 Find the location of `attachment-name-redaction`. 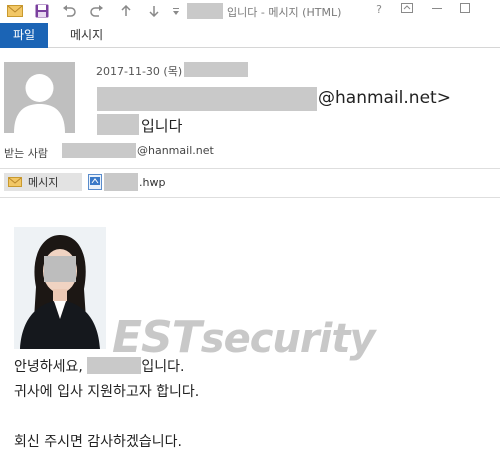

attachment-name-redaction is located at coordinates (121, 182).